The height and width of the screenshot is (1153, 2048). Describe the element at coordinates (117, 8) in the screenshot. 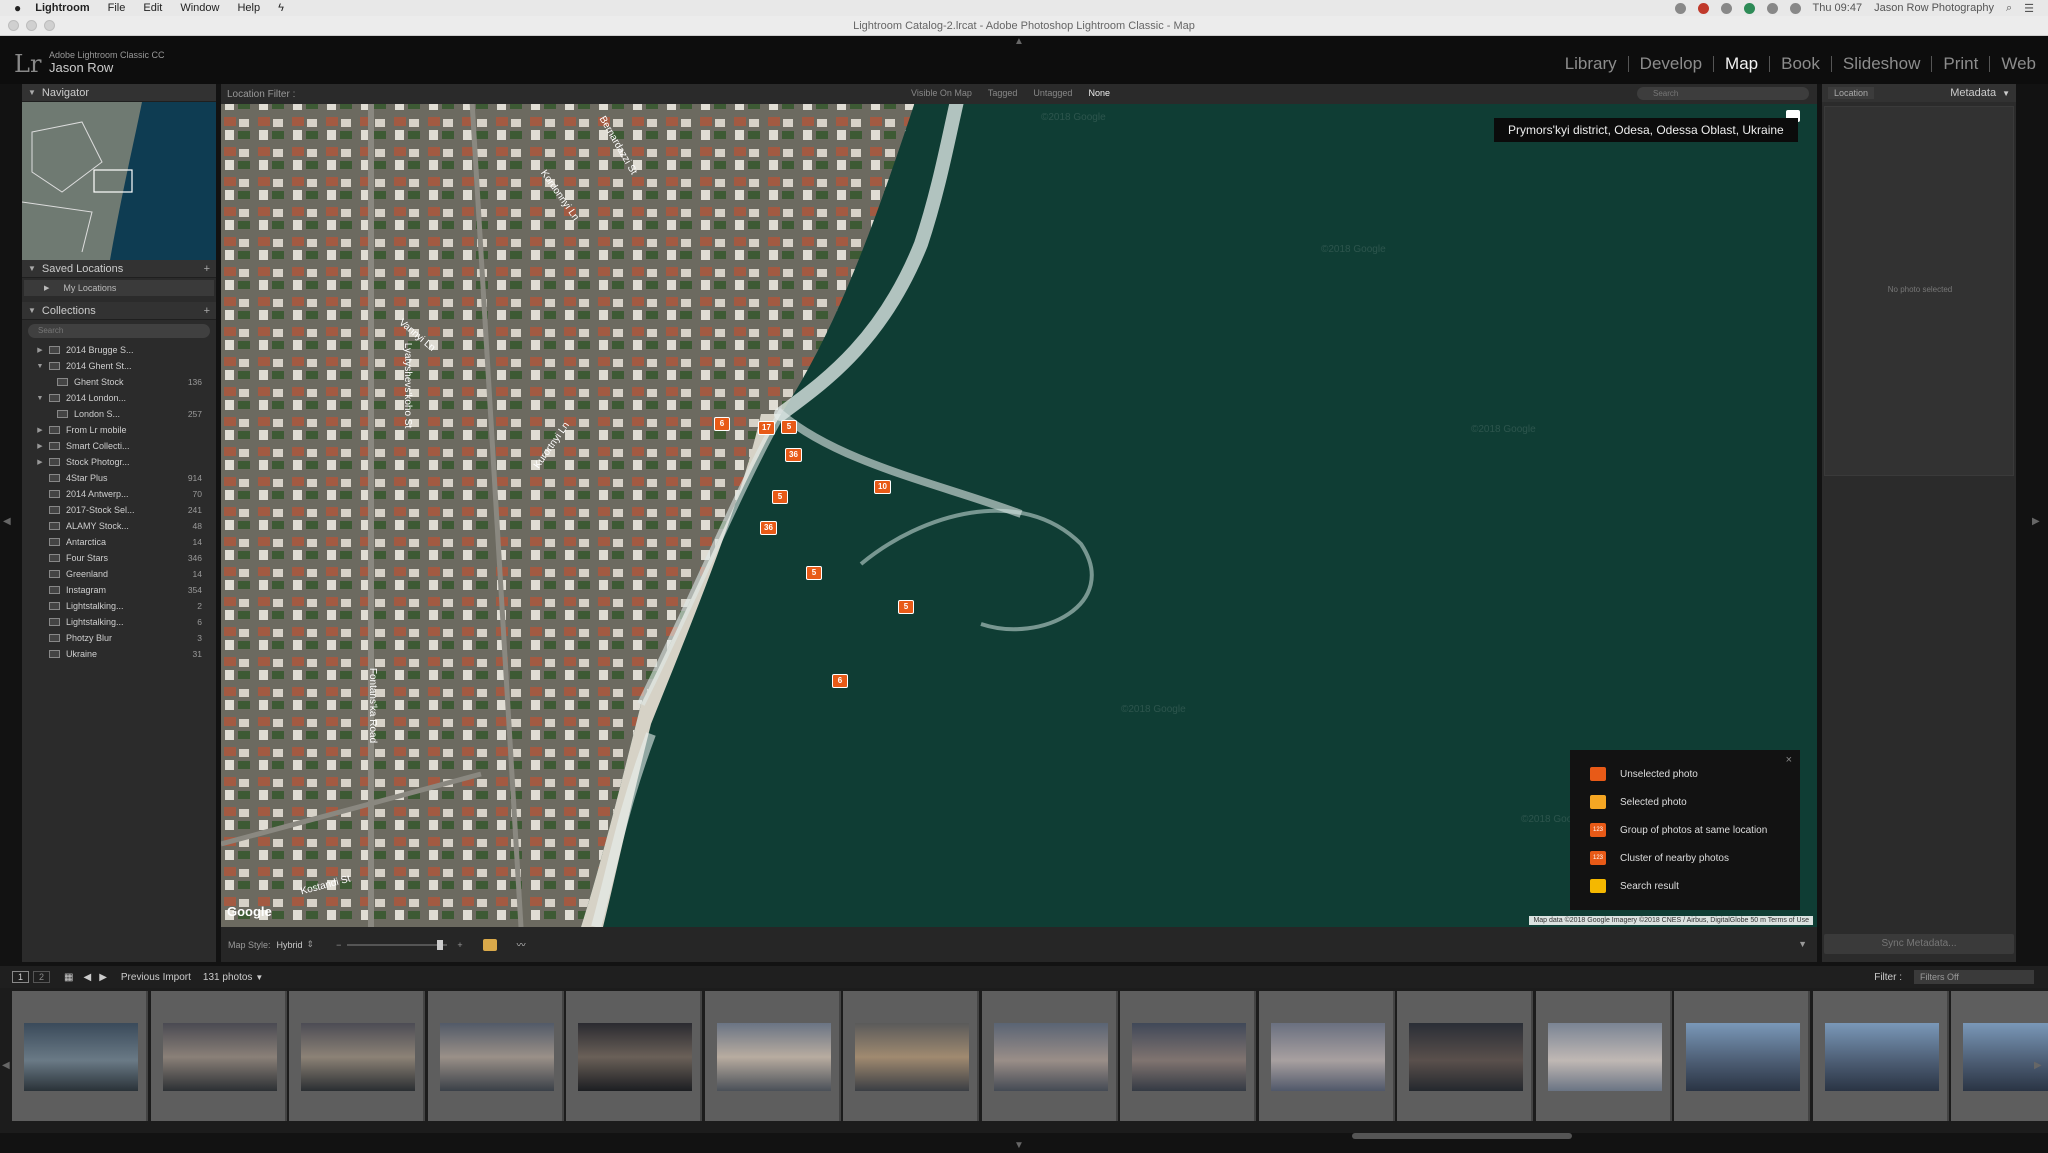

I see `menu-file: File` at that location.